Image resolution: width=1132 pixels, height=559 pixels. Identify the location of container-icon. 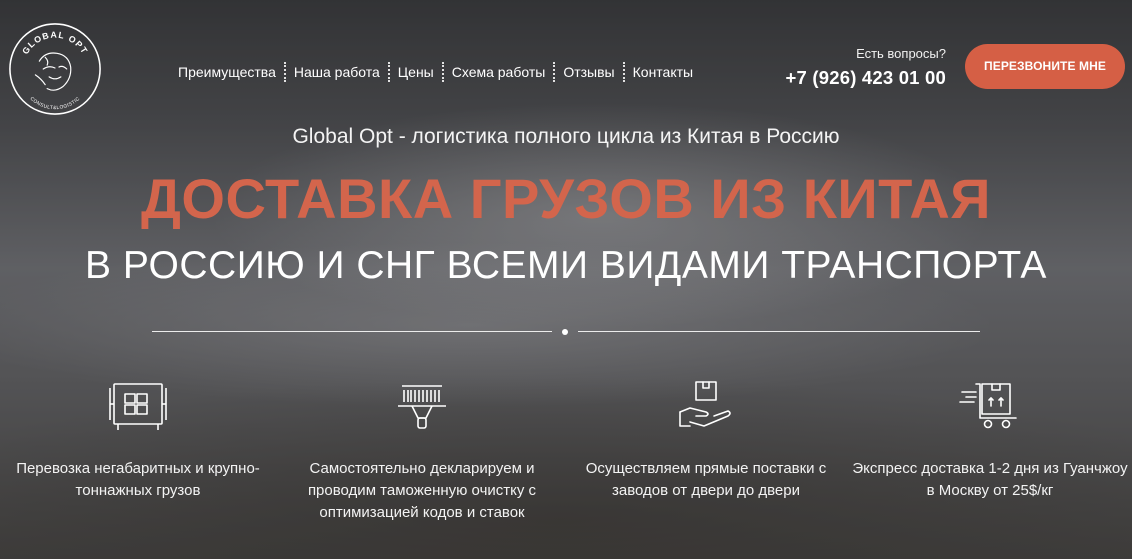
(138, 406).